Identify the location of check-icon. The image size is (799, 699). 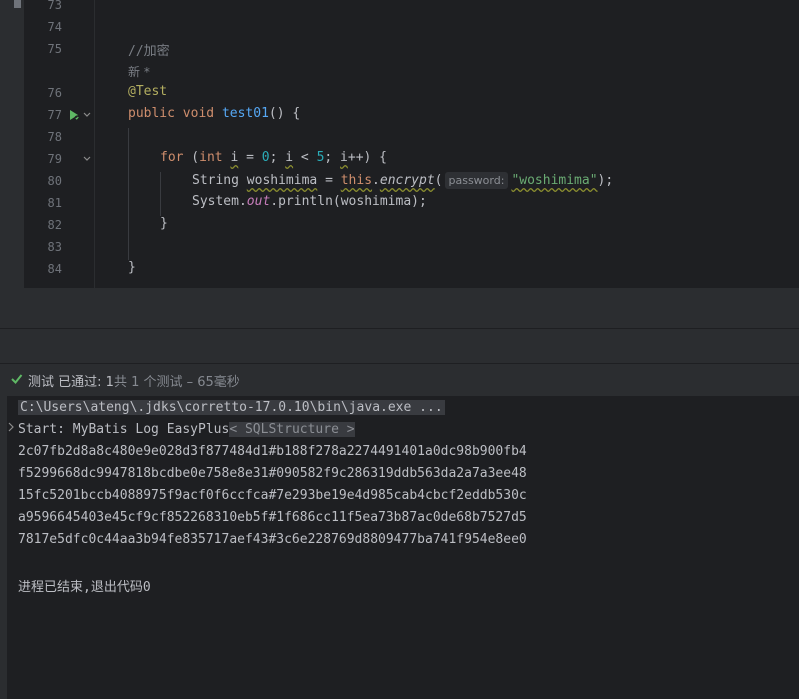
(16, 380).